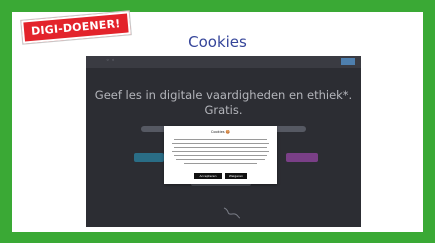 This screenshot has height=243, width=435. Describe the element at coordinates (348, 61) in the screenshot. I see `menu-button` at that location.